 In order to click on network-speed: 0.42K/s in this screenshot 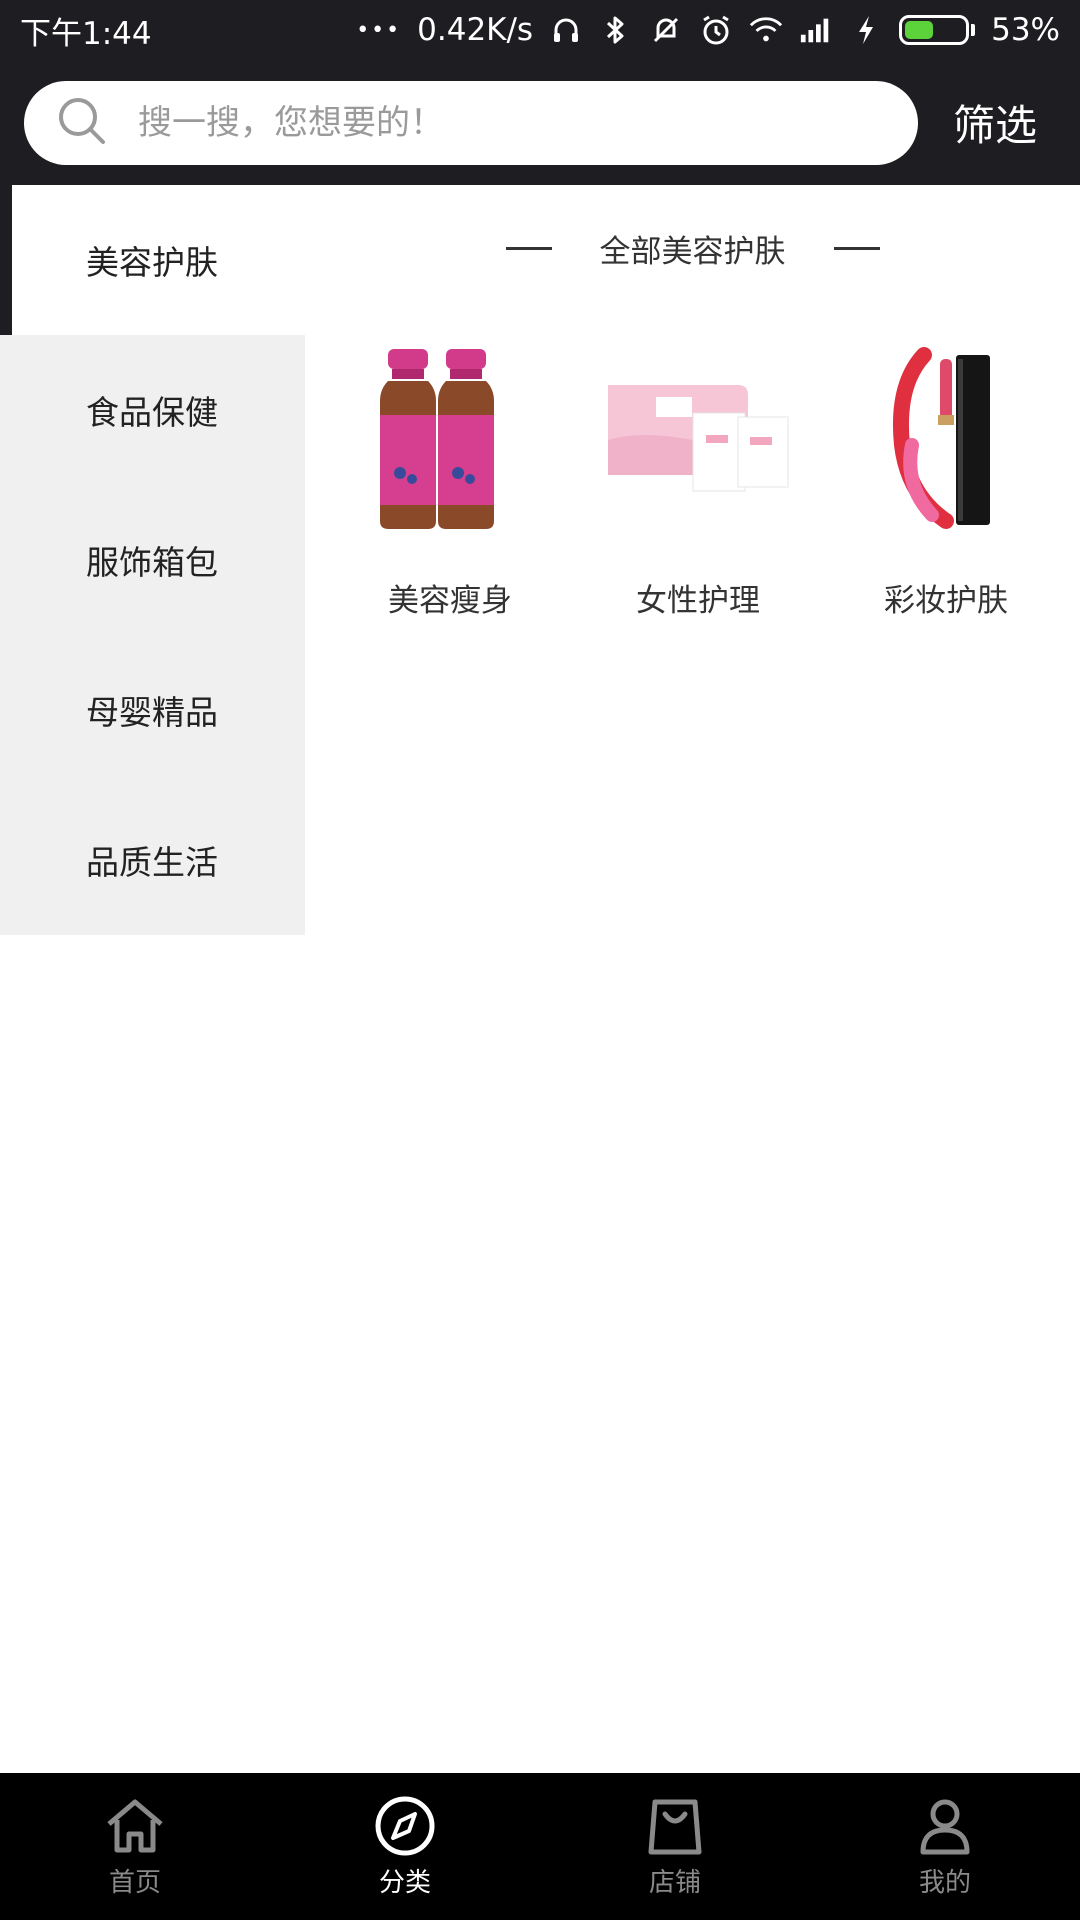, I will do `click(475, 30)`.